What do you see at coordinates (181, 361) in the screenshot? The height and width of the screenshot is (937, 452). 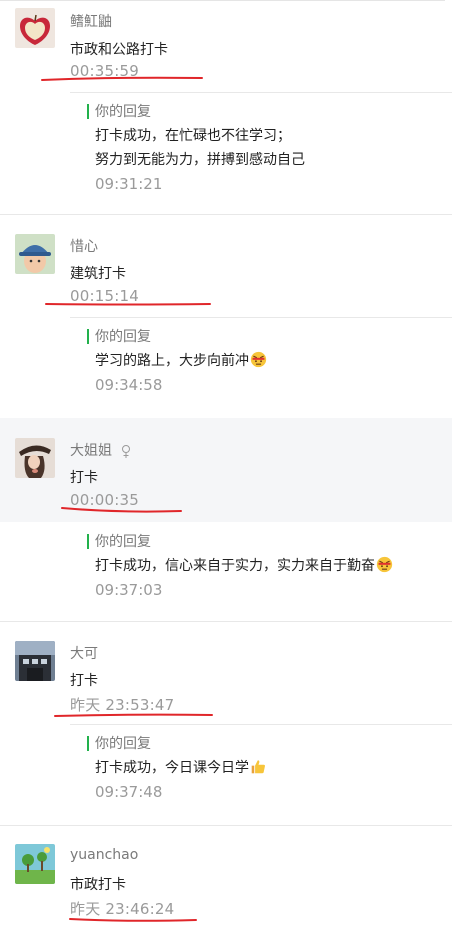 I see `reply-text: 学习的路上，大步向前冲` at bounding box center [181, 361].